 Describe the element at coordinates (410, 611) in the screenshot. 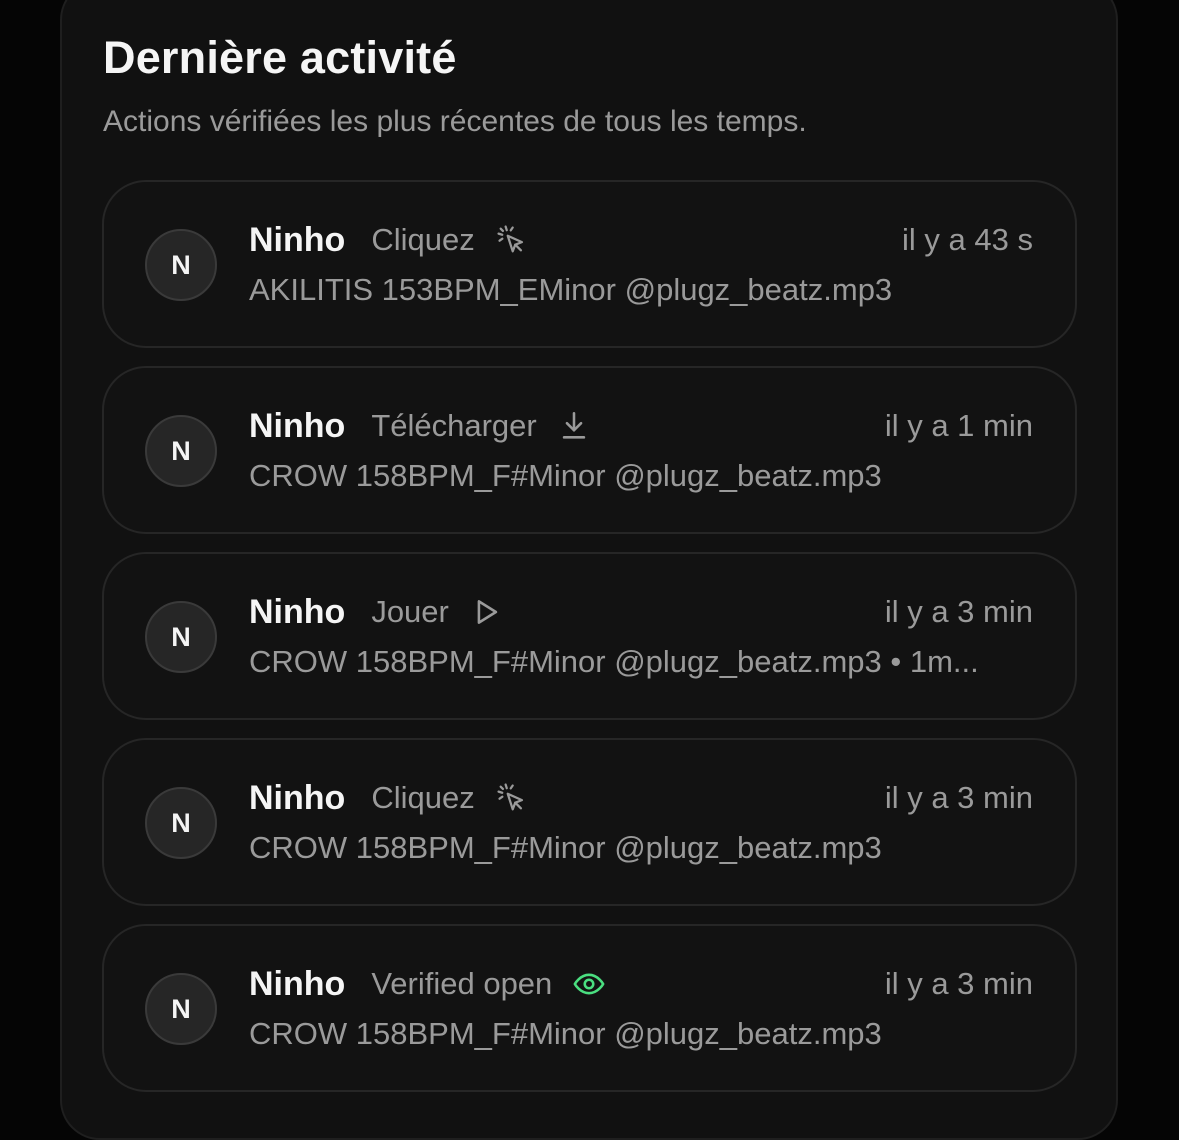

I see `action-label: Jouer` at that location.